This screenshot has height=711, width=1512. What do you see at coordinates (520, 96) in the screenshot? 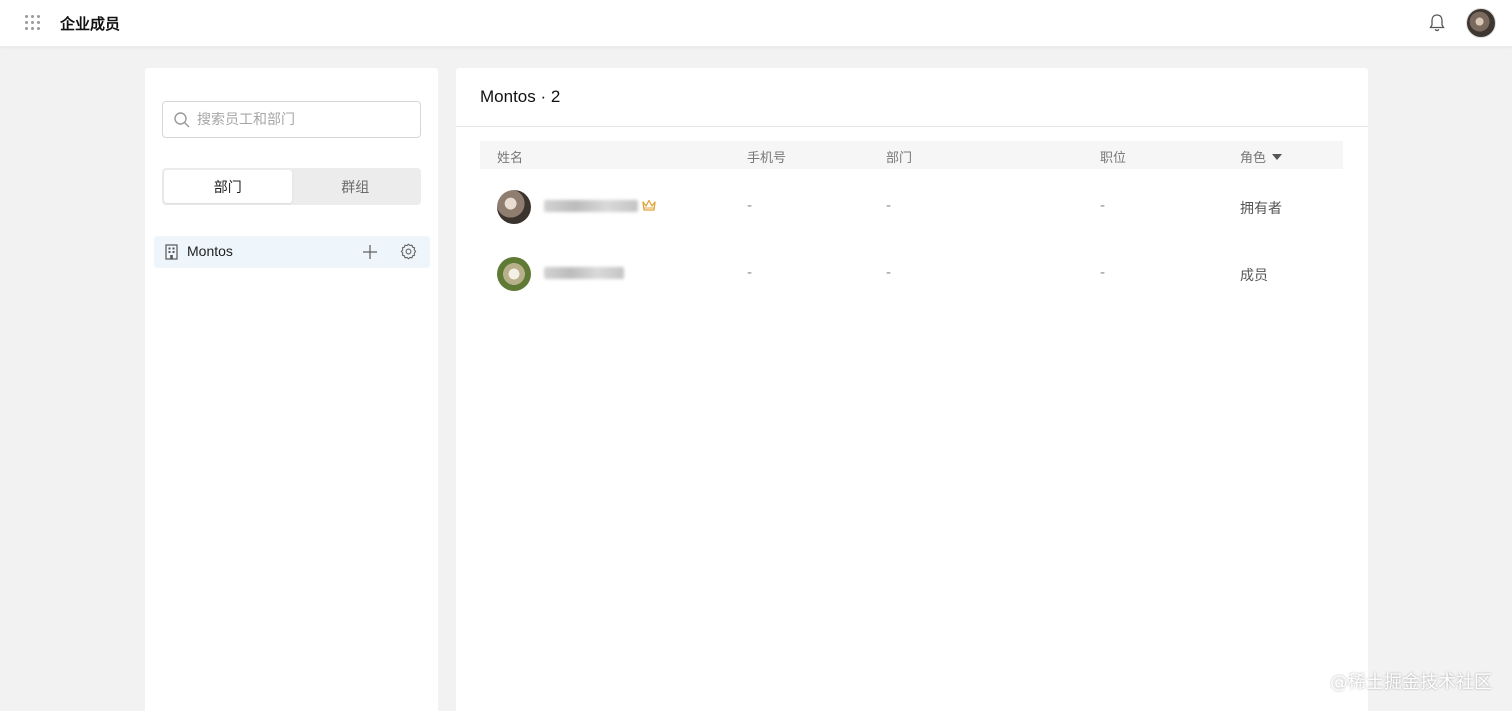
I see `page-title: Montos · 2` at bounding box center [520, 96].